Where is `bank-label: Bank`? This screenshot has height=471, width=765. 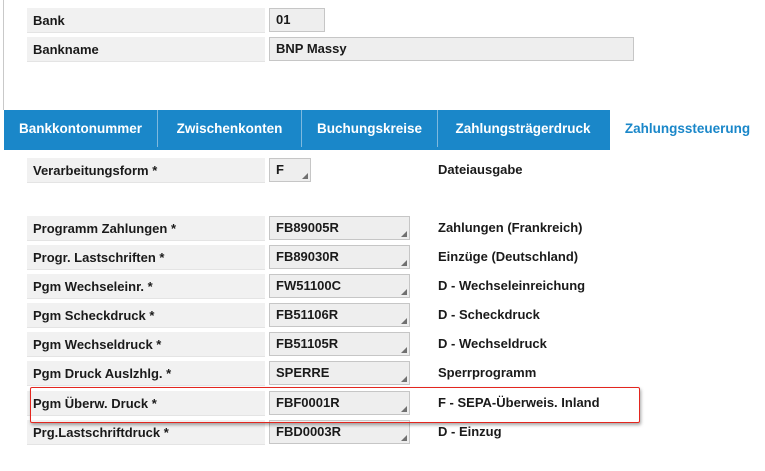 bank-label: Bank is located at coordinates (146, 20).